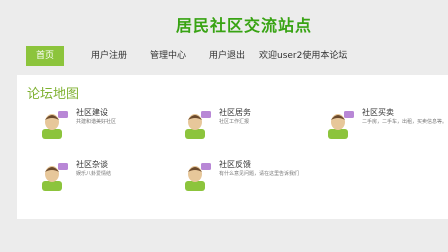 Image resolution: width=448 pixels, height=252 pixels. What do you see at coordinates (168, 56) in the screenshot?
I see `nav-admin-center: 管理中心` at bounding box center [168, 56].